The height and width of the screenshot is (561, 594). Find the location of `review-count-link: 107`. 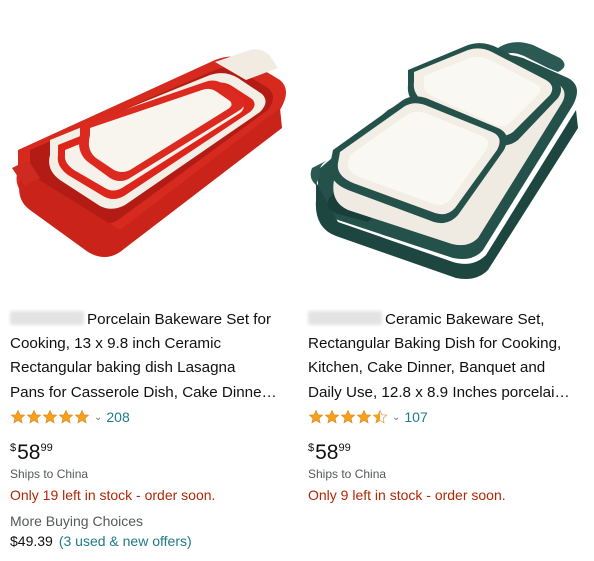

review-count-link: 107 is located at coordinates (415, 417).